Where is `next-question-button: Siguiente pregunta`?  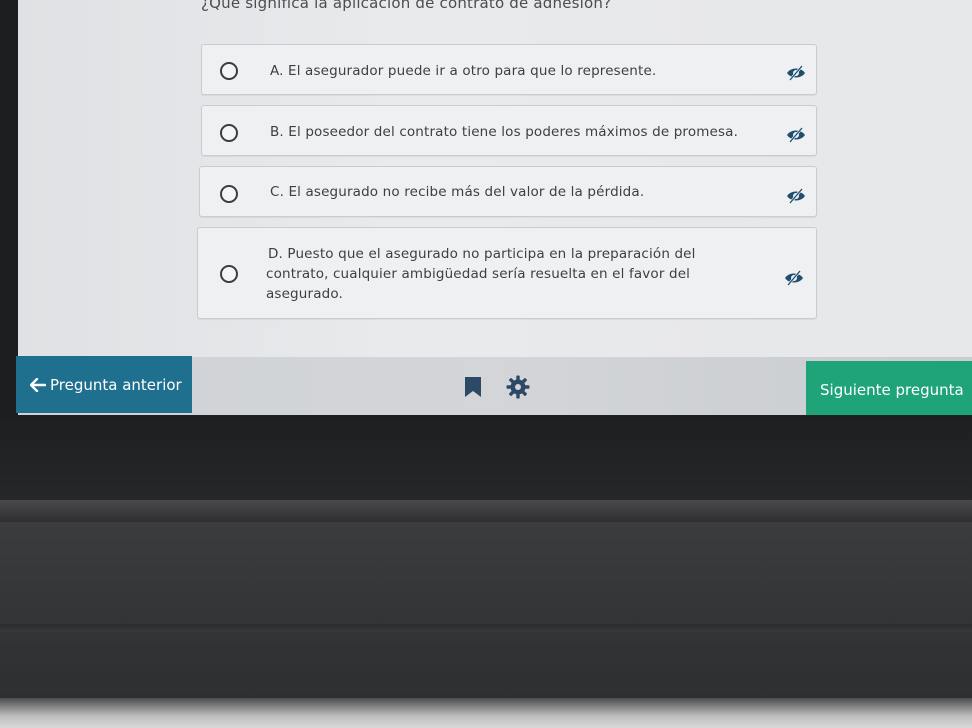
next-question-button: Siguiente pregunta is located at coordinates (889, 389).